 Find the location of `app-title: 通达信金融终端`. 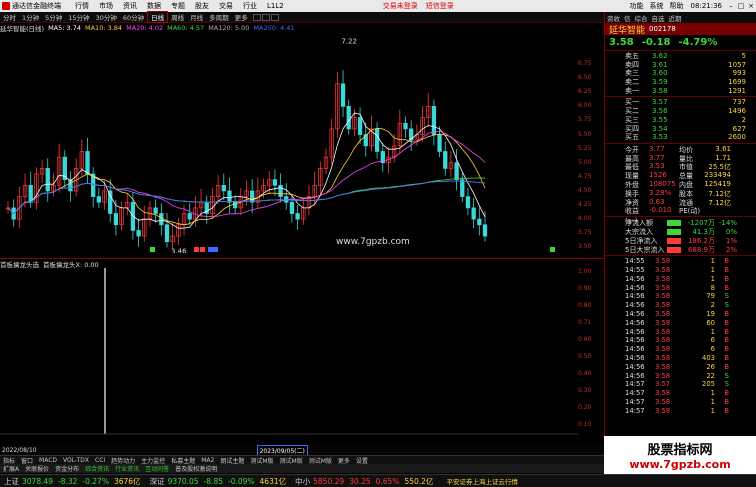

app-title: 通达信金融终端 is located at coordinates (36, 6).